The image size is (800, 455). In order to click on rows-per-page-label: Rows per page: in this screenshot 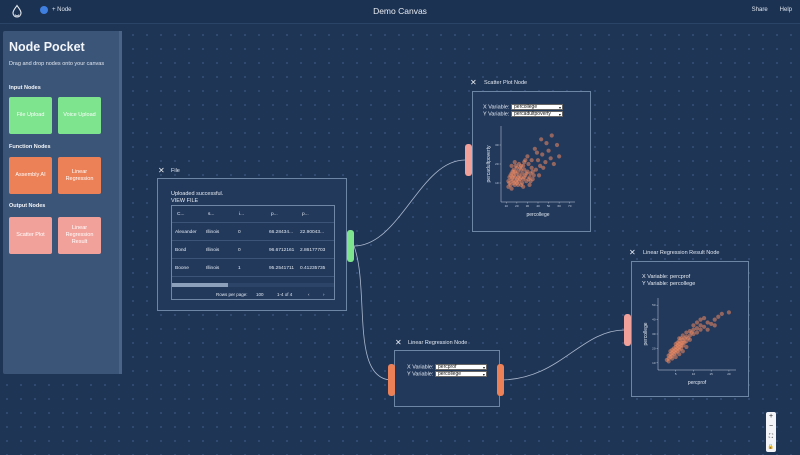, I will do `click(232, 294)`.